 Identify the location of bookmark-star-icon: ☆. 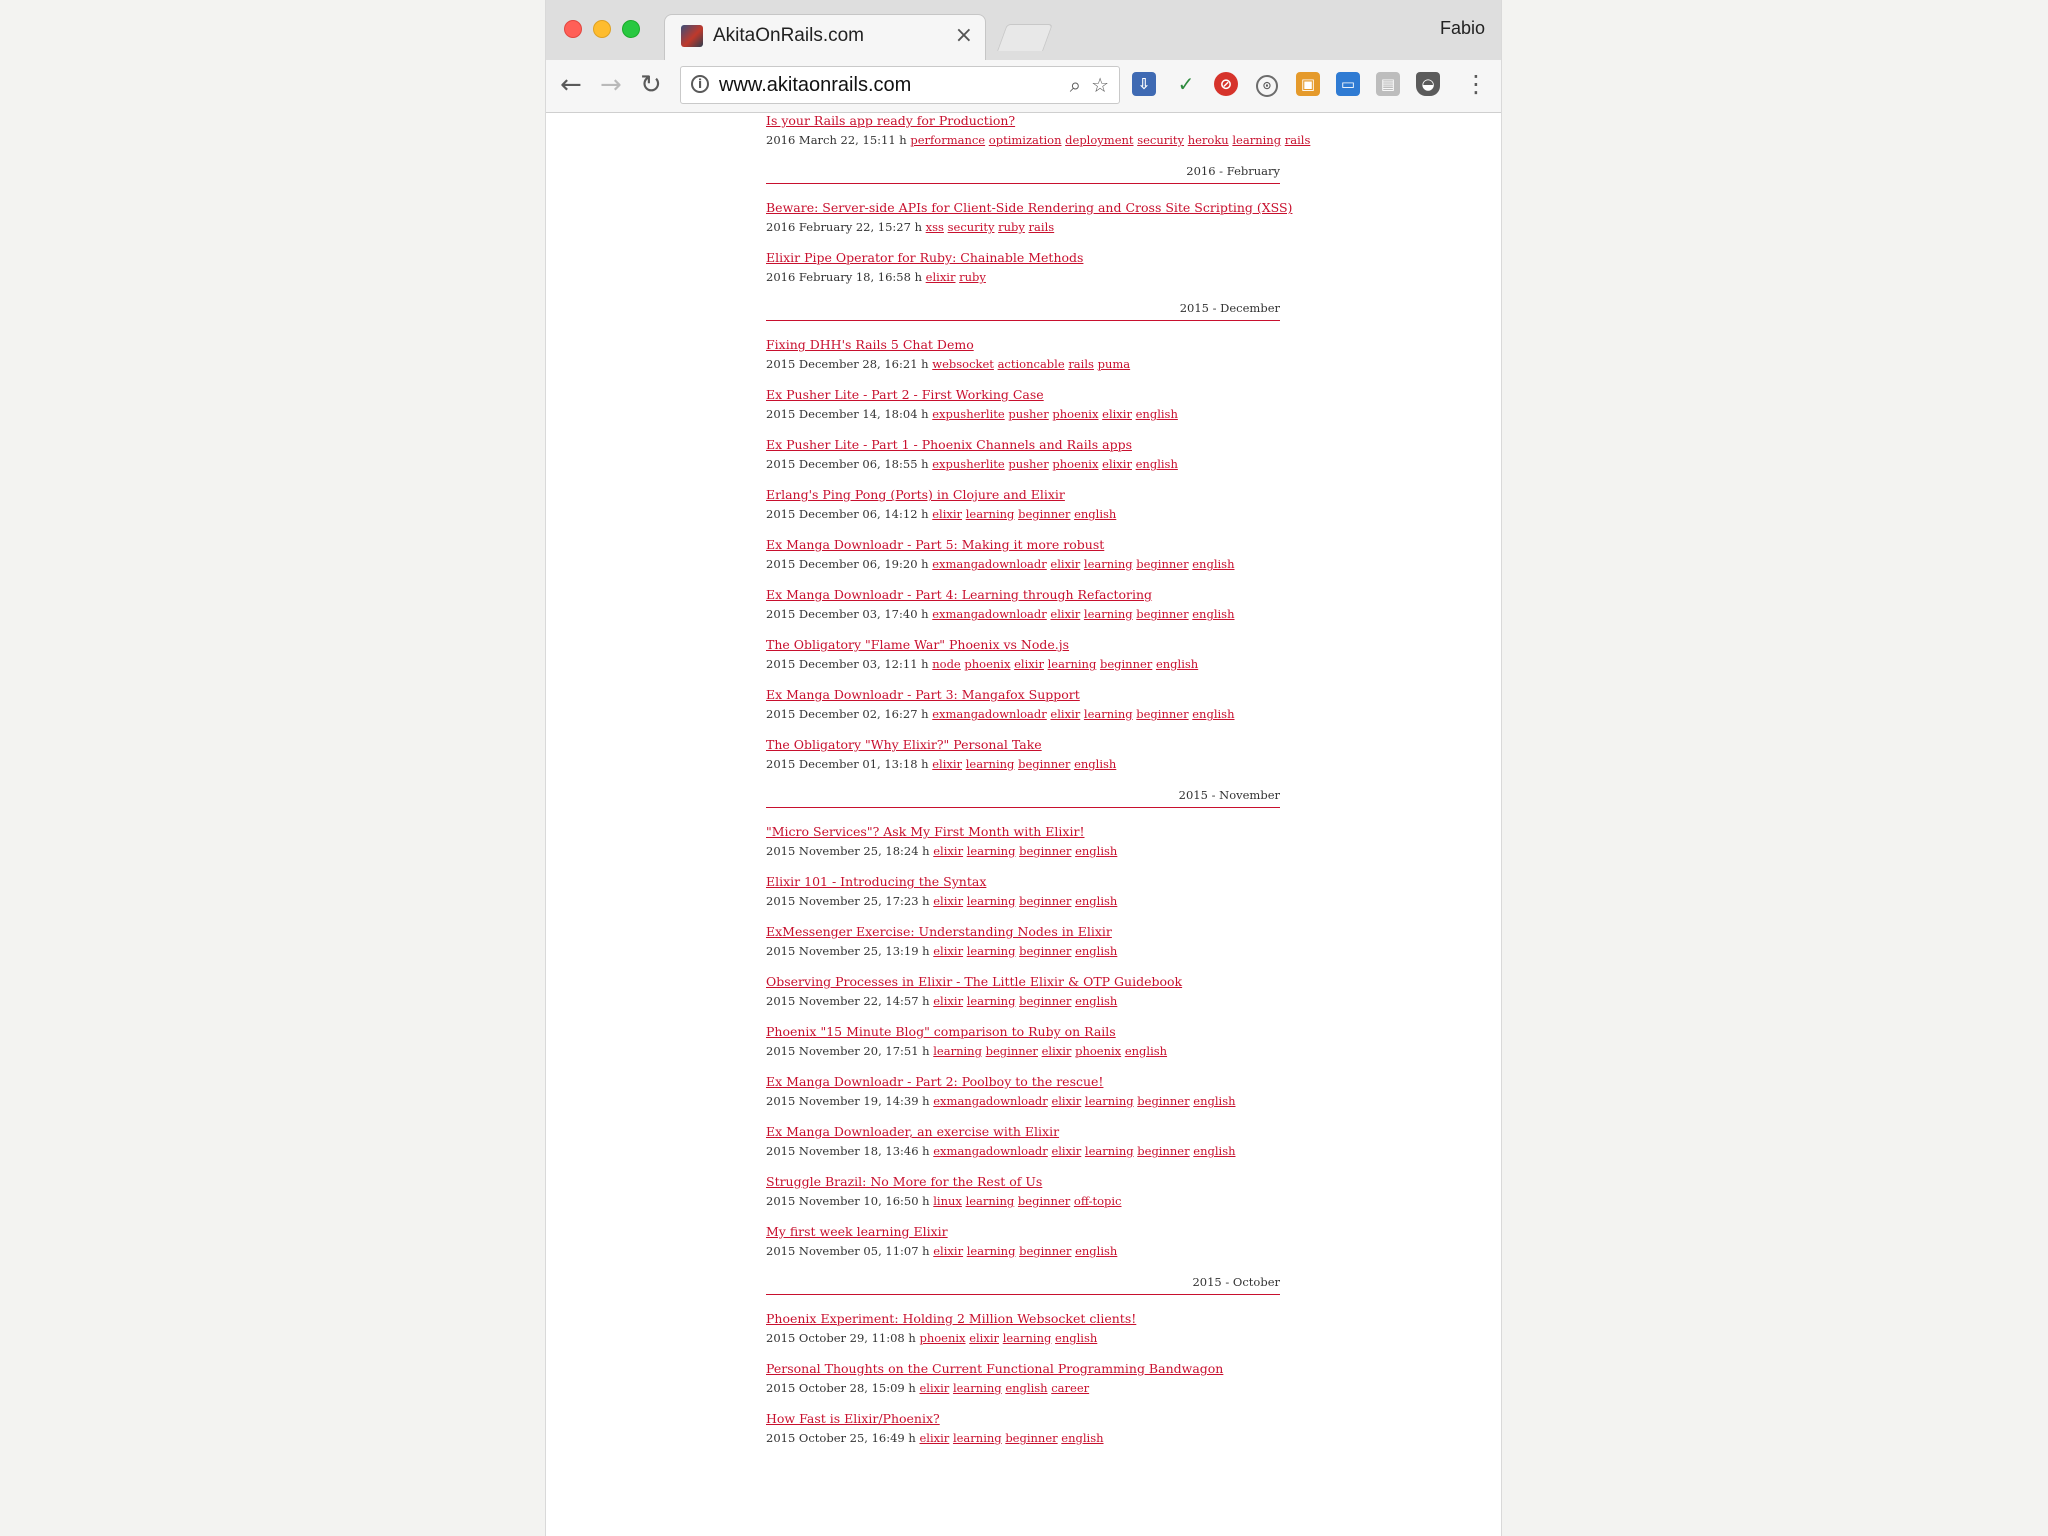
(1100, 85).